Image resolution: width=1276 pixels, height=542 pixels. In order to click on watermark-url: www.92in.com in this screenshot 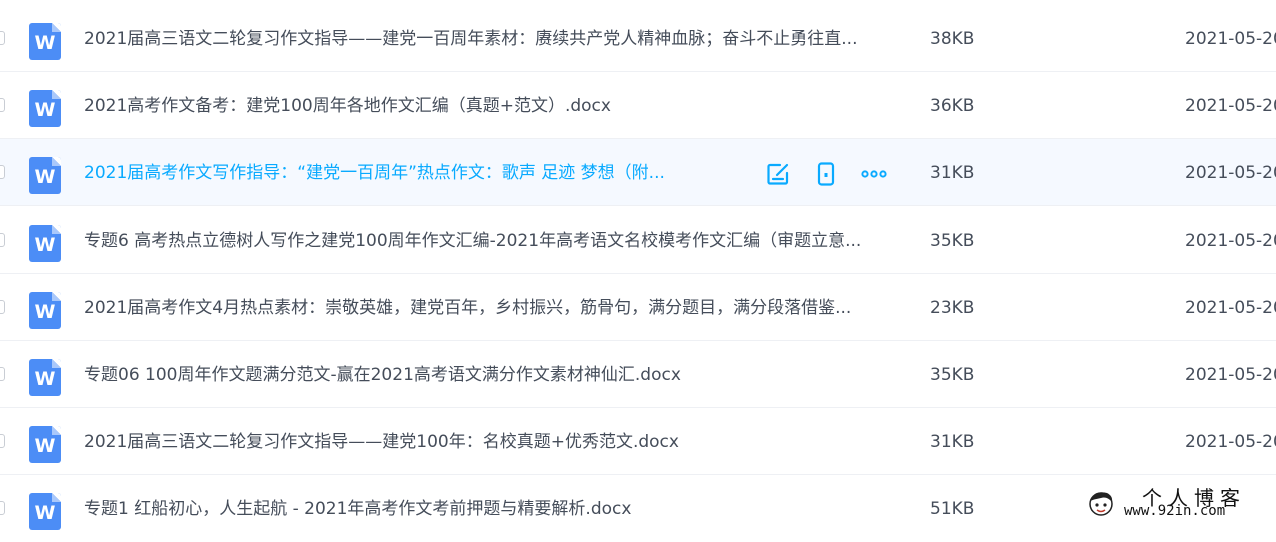, I will do `click(1175, 511)`.